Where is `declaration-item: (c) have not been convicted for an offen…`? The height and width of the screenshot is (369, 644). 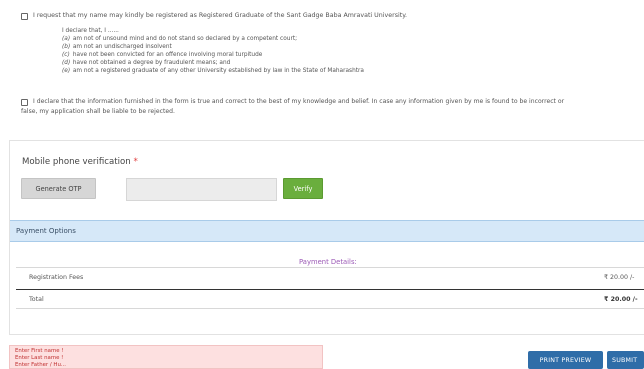 declaration-item: (c) have not been convicted for an offen… is located at coordinates (162, 56).